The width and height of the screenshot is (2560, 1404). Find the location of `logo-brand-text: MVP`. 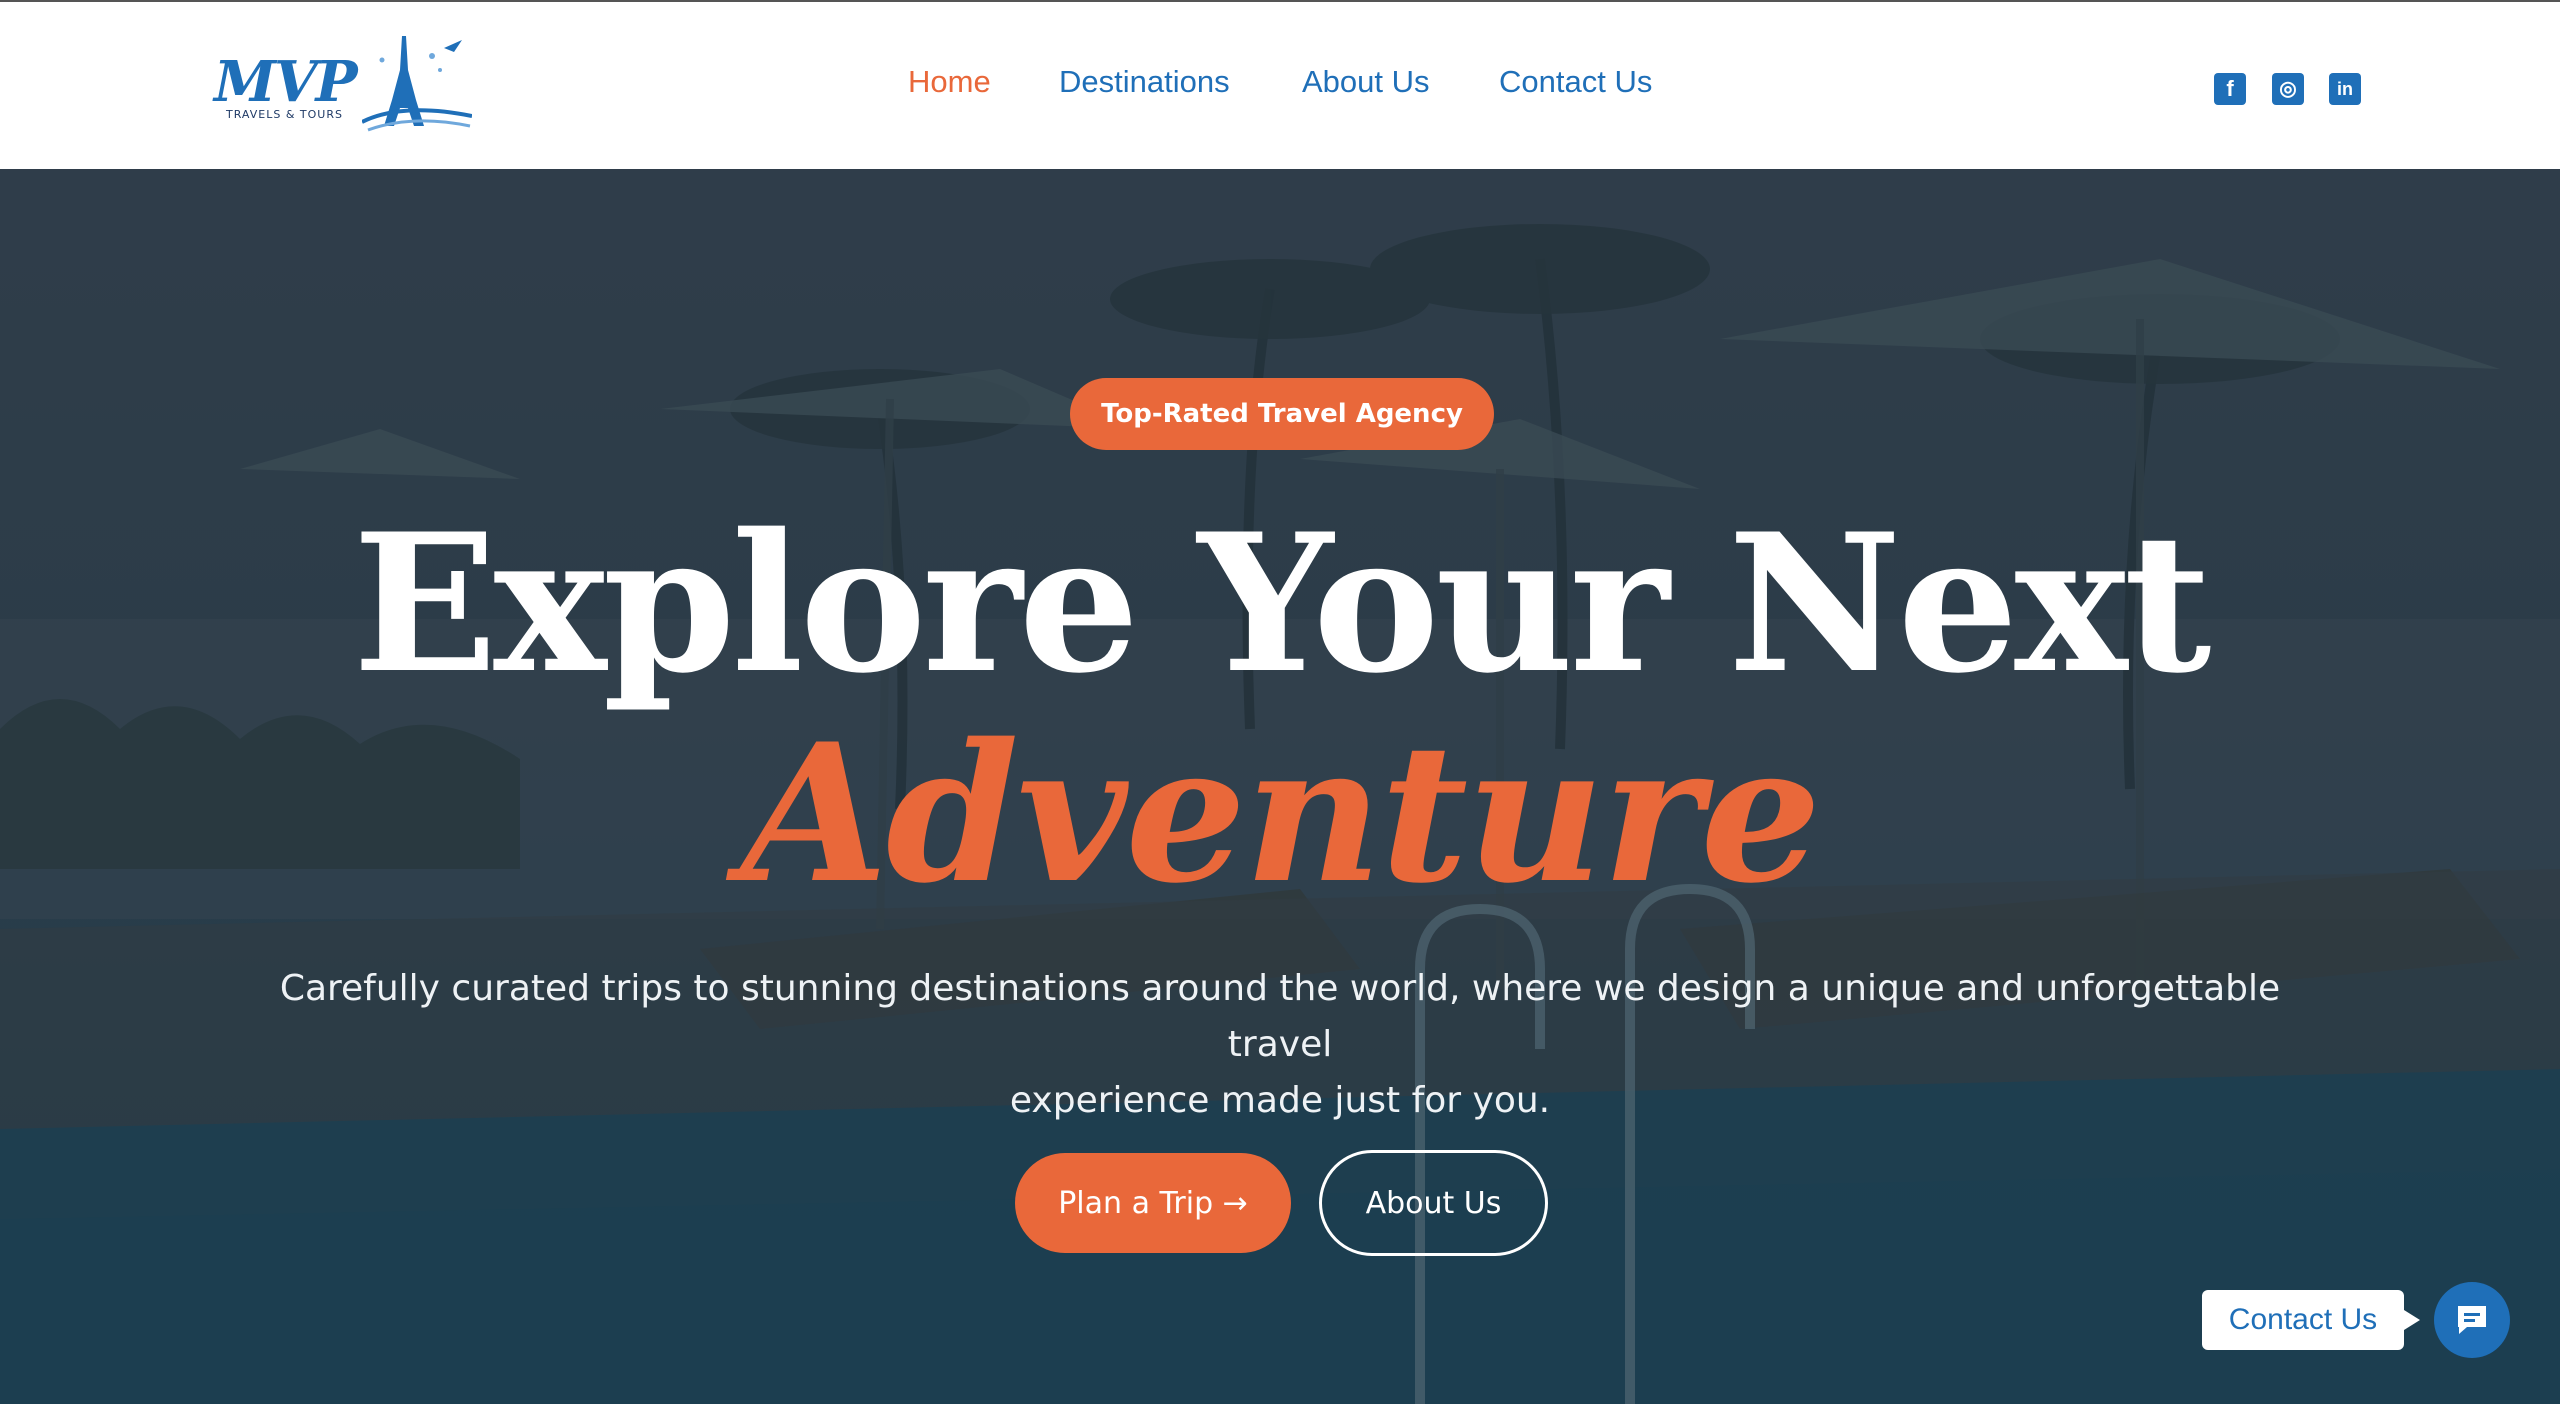

logo-brand-text: MVP is located at coordinates (286, 82).